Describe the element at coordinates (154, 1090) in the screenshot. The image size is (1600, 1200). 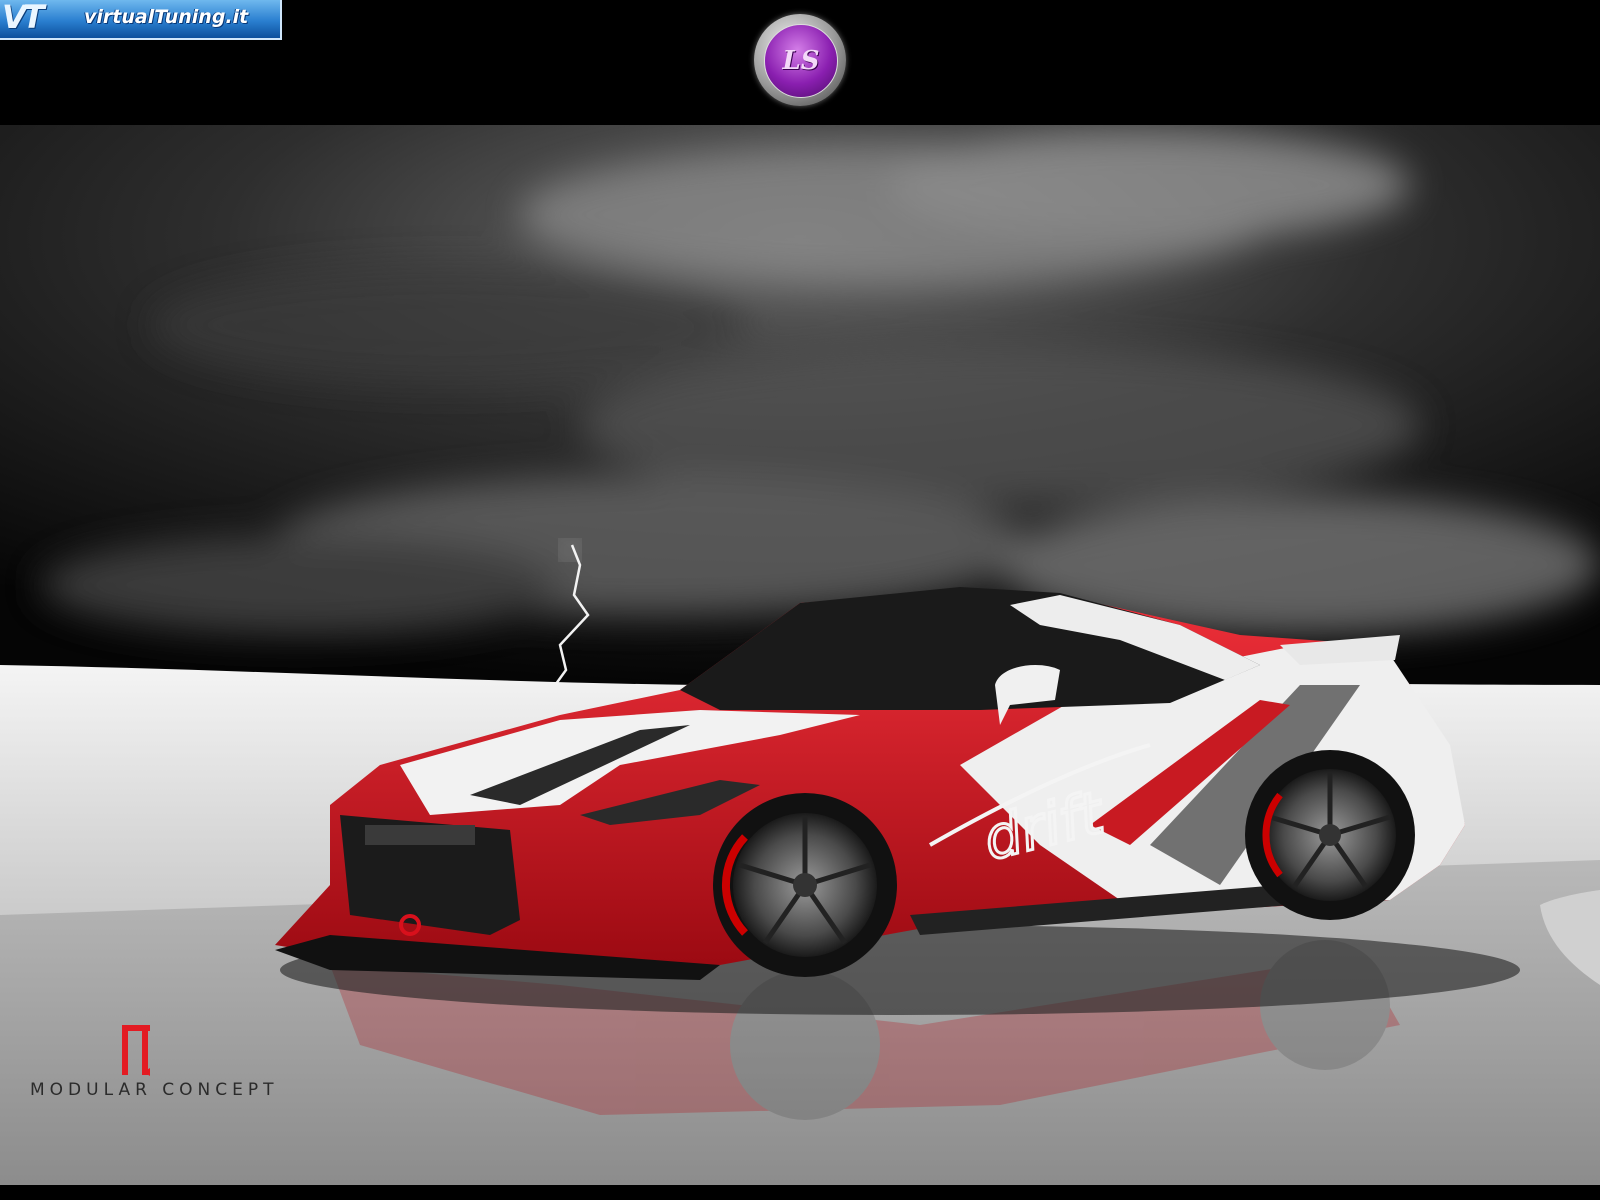
I see `modular-concept-caption: MODULAR CONCEPT` at that location.